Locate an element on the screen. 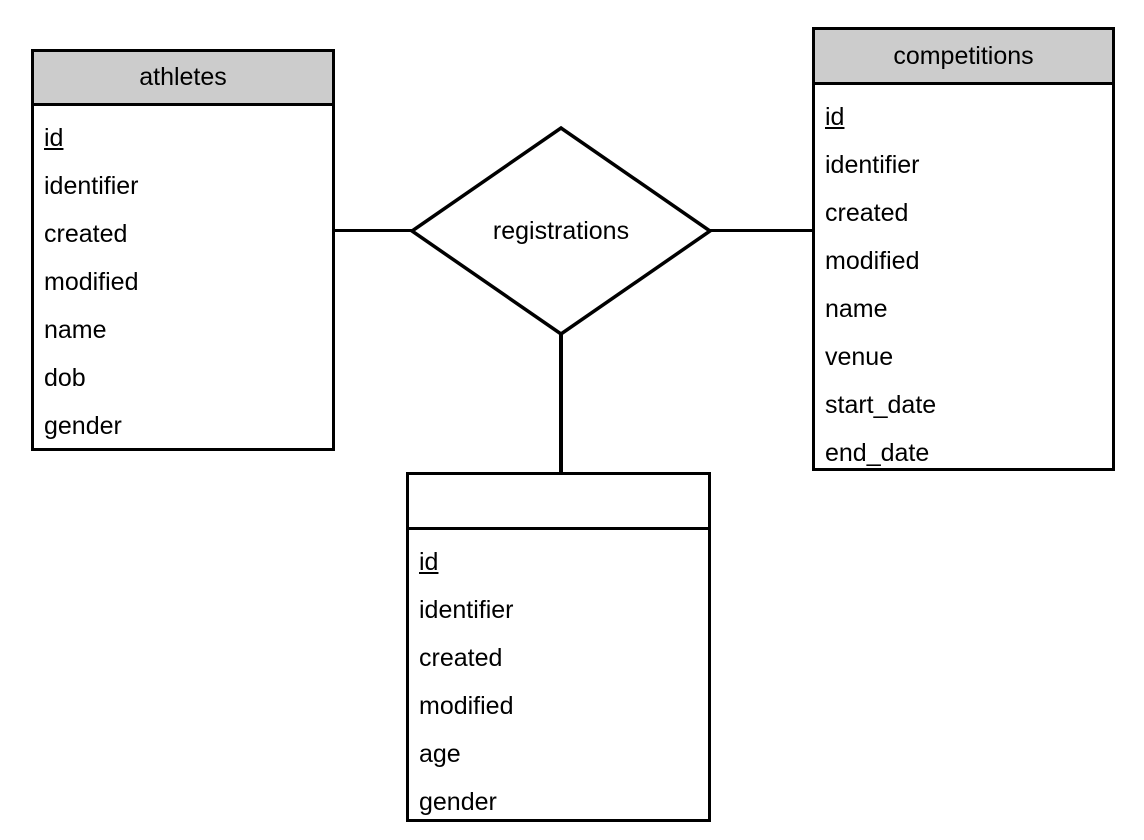 This screenshot has width=1144, height=840. field-row: age is located at coordinates (558, 754).